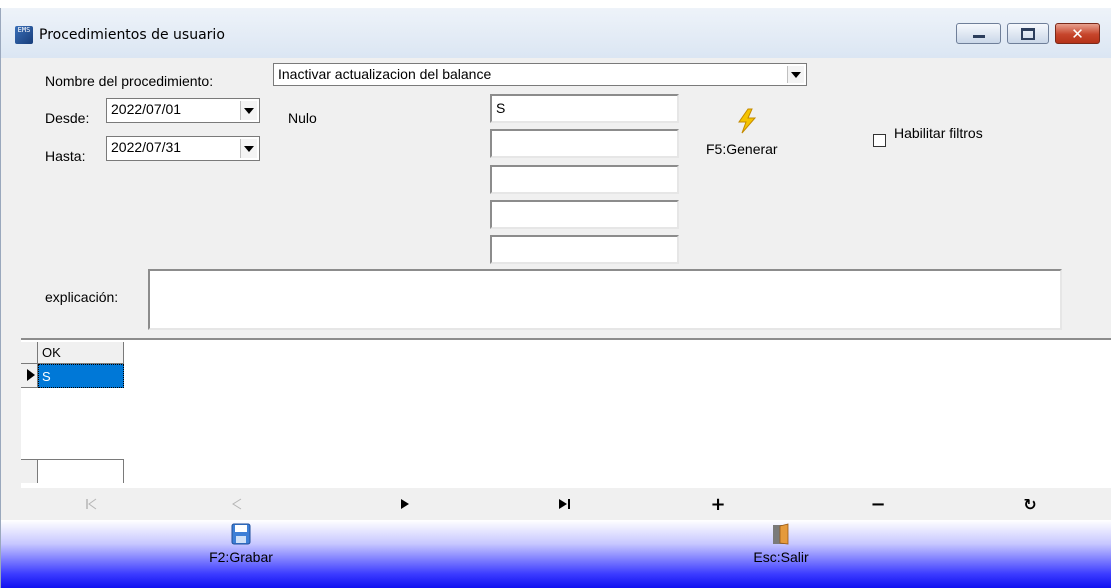  What do you see at coordinates (742, 149) in the screenshot?
I see `generate-label: F5:Generar` at bounding box center [742, 149].